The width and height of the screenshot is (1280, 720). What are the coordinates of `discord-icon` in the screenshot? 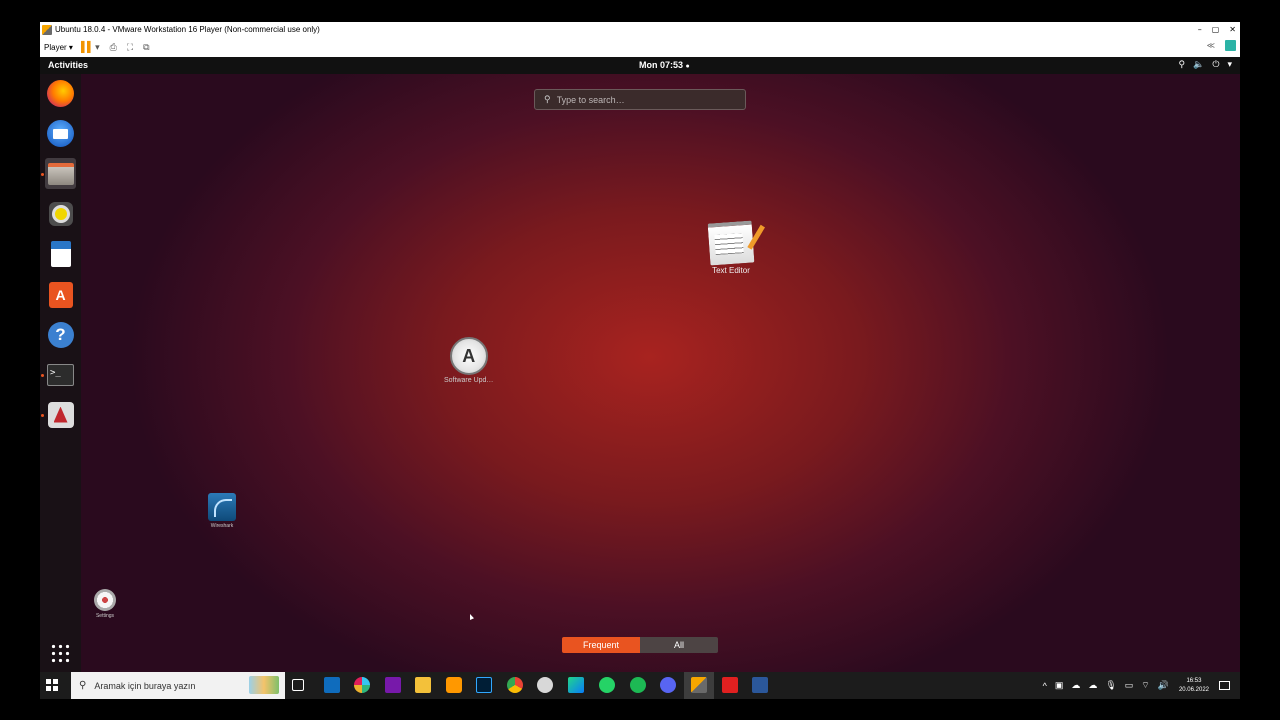 It's located at (668, 685).